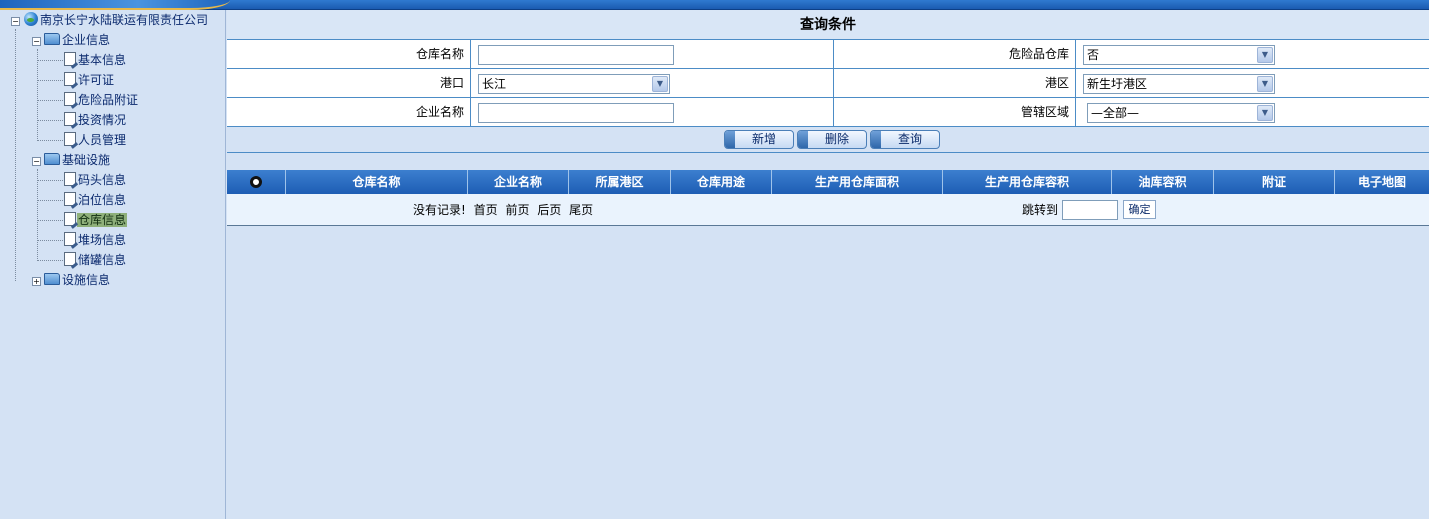 The height and width of the screenshot is (519, 1429). What do you see at coordinates (102, 200) in the screenshot?
I see `tree-item-label: 泊位信息` at bounding box center [102, 200].